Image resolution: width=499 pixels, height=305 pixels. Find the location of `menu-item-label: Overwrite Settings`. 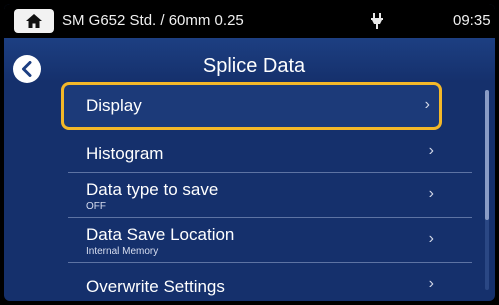

menu-item-label: Overwrite Settings is located at coordinates (155, 286).